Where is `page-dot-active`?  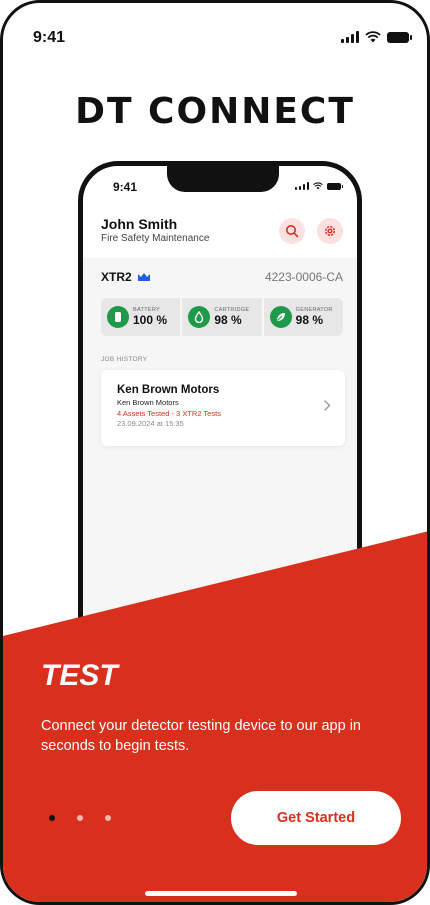
page-dot-active is located at coordinates (52, 818).